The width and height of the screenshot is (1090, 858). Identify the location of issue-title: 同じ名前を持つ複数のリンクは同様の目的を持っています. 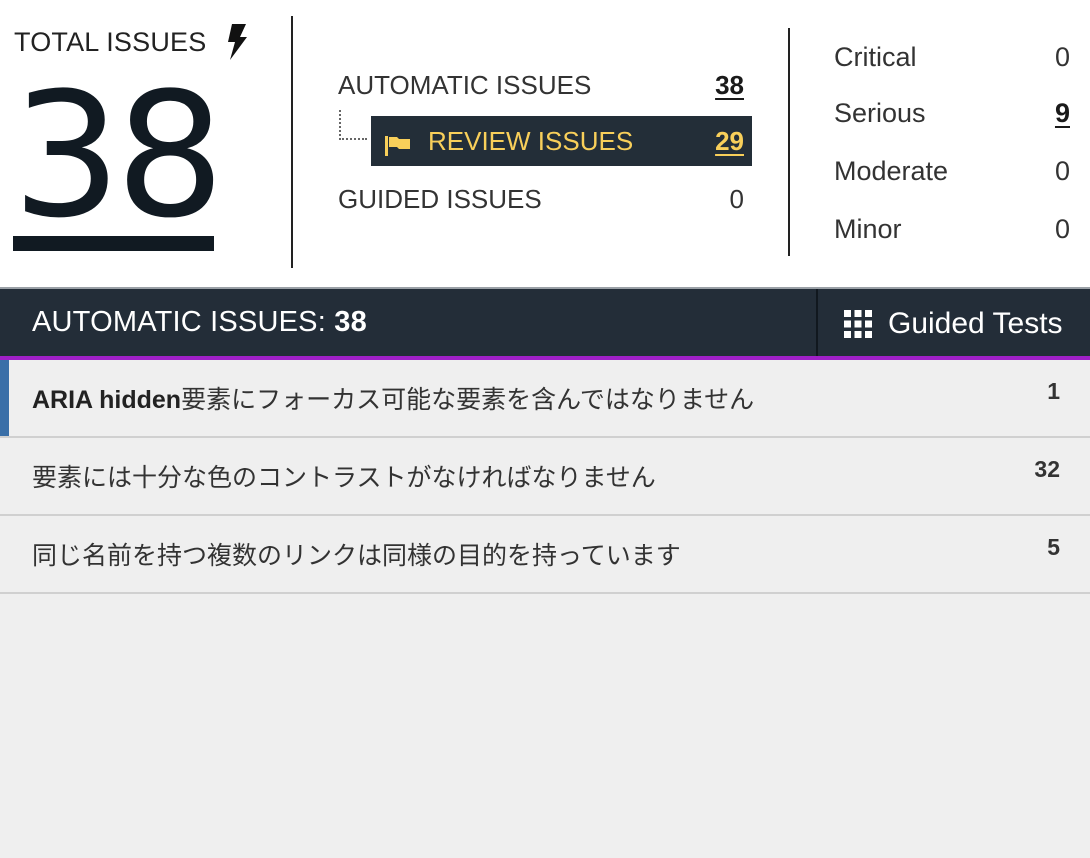
(356, 554).